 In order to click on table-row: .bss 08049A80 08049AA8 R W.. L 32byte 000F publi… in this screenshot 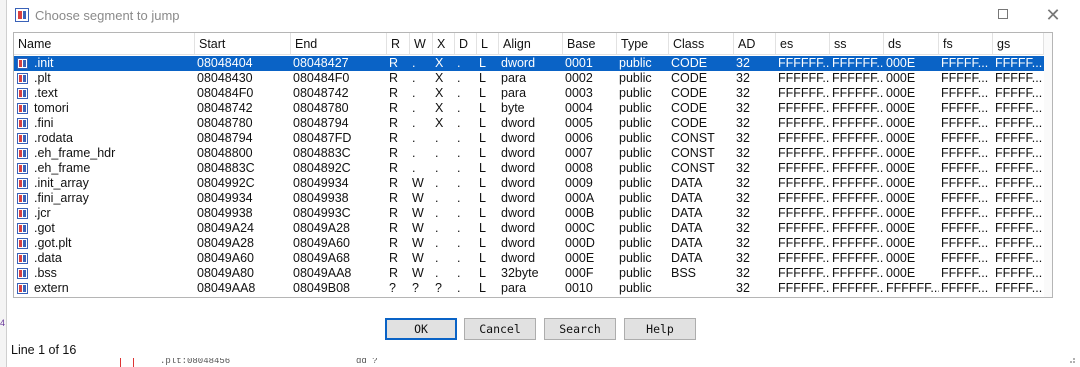, I will do `click(529, 273)`.